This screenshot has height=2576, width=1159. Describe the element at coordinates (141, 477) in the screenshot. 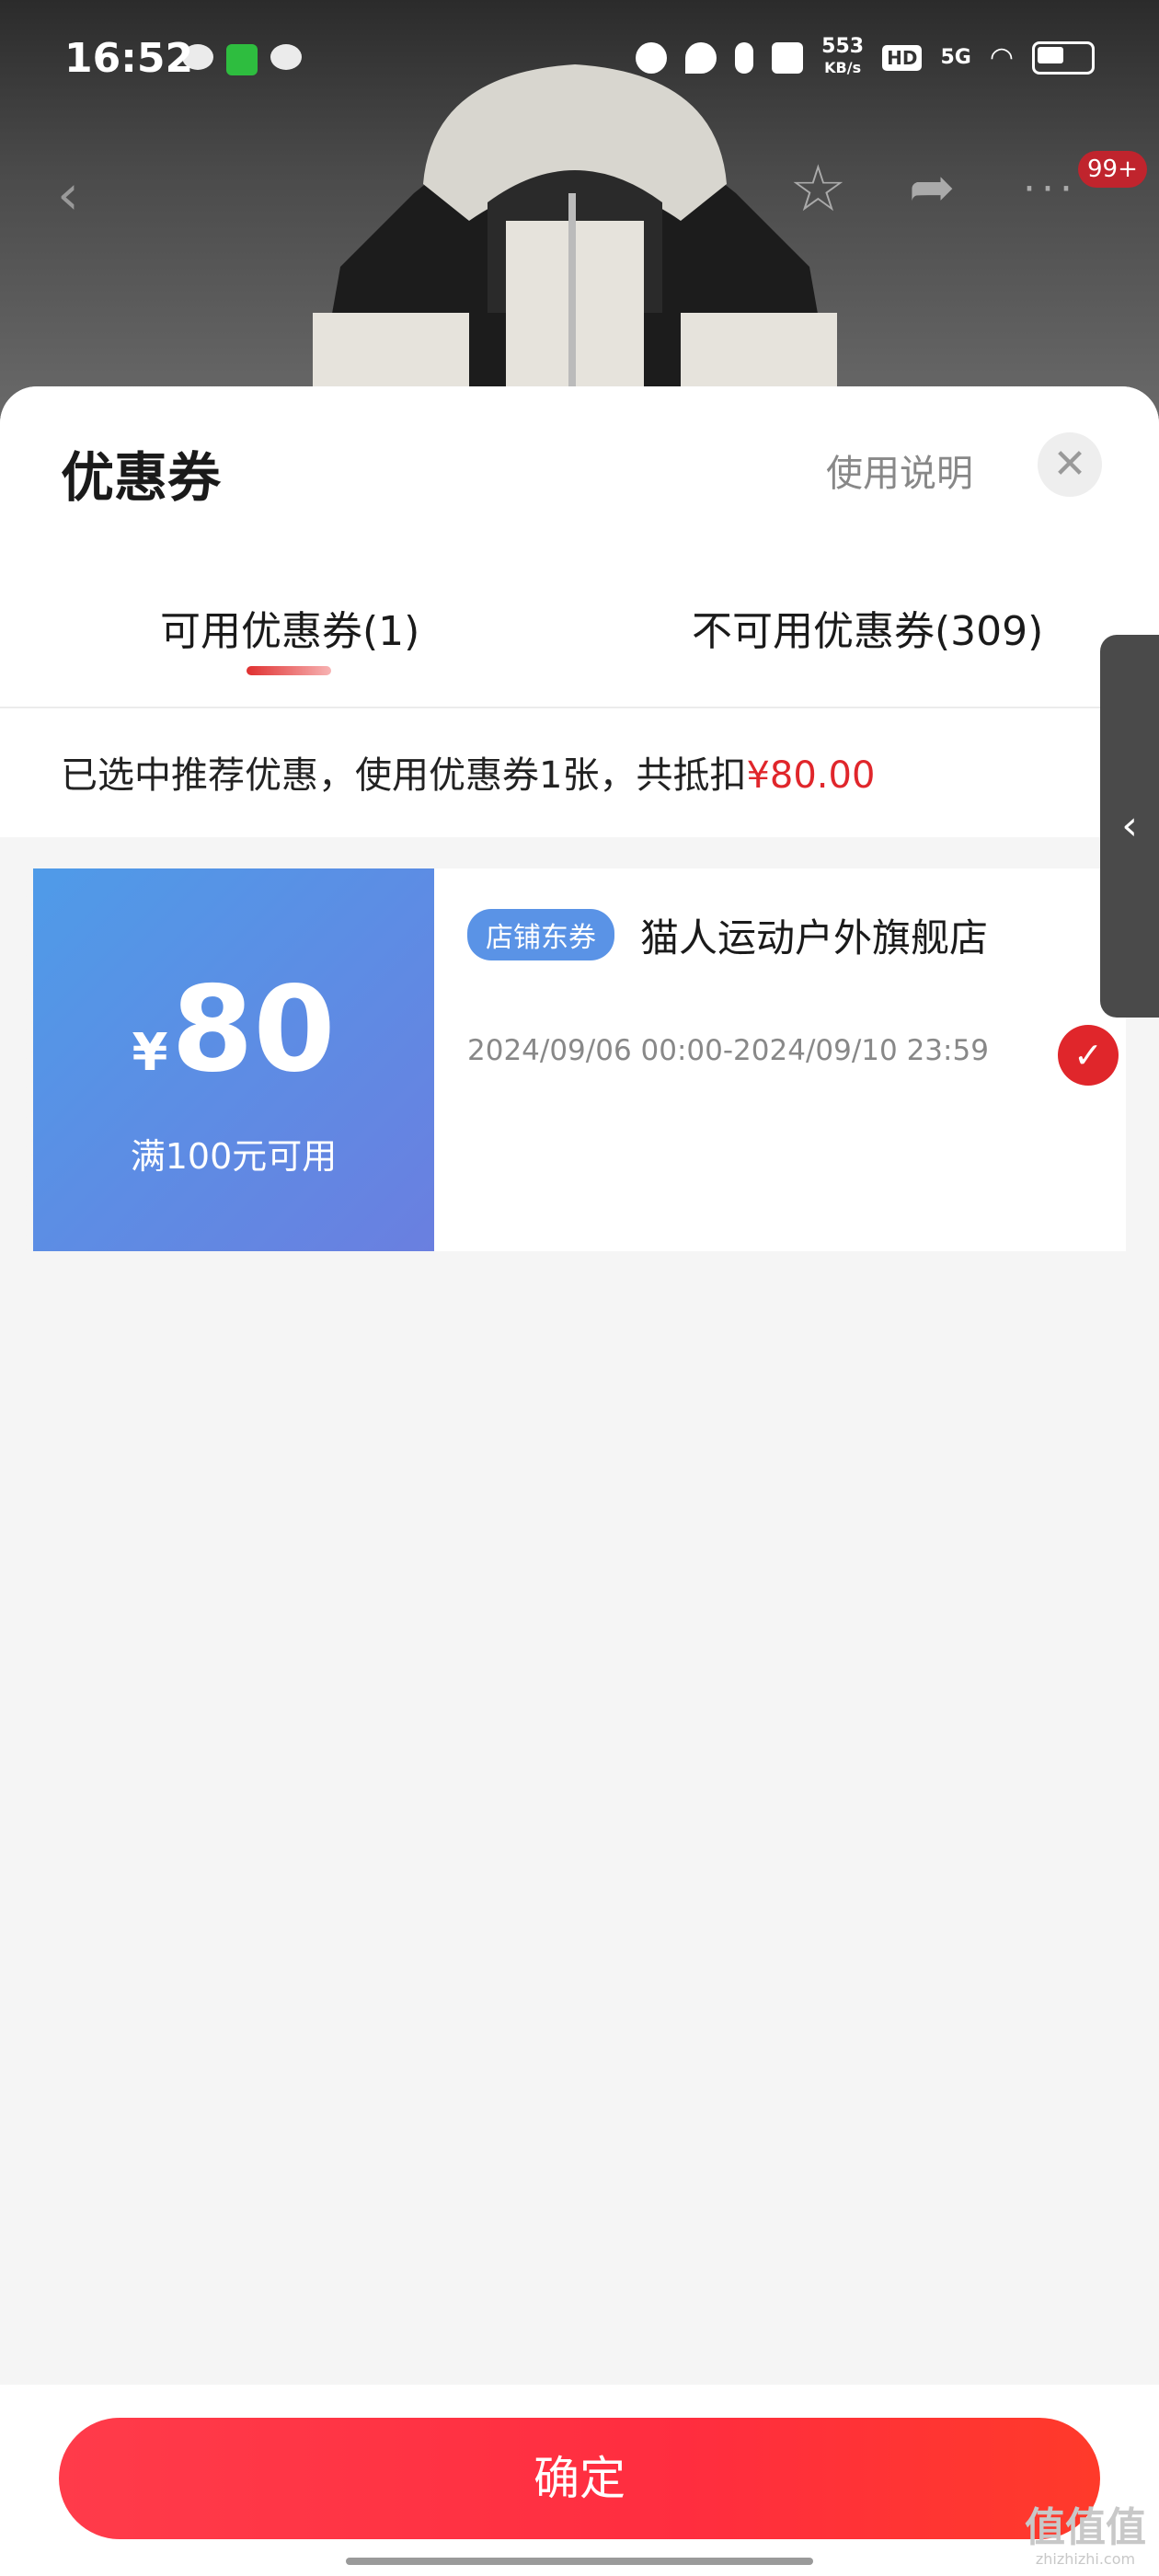

I see `sheet-title: 优惠券` at that location.